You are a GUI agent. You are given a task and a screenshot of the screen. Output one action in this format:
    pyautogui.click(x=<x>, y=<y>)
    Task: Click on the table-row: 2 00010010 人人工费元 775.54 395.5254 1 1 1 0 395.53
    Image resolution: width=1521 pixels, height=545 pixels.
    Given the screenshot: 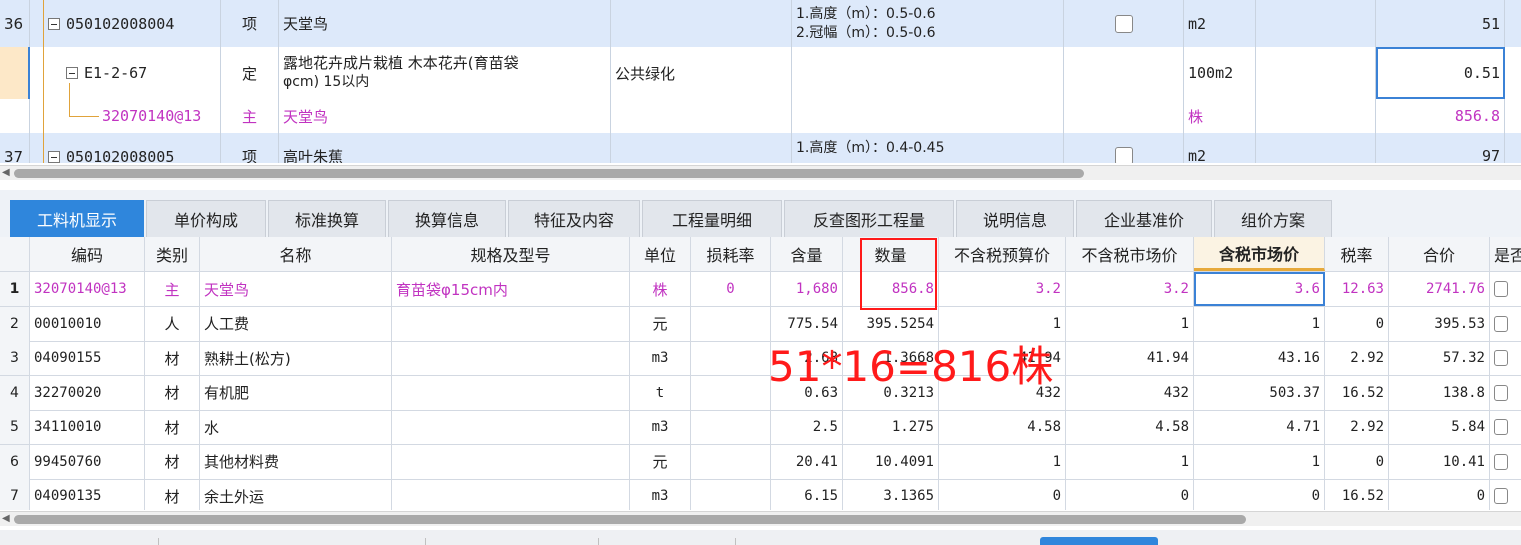 What is the action you would take?
    pyautogui.click(x=760, y=324)
    